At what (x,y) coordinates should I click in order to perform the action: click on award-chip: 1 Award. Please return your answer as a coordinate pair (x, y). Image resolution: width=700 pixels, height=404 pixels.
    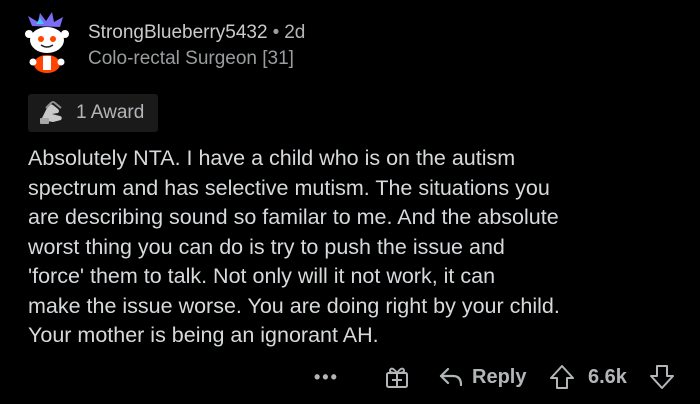
    Looking at the image, I should click on (93, 113).